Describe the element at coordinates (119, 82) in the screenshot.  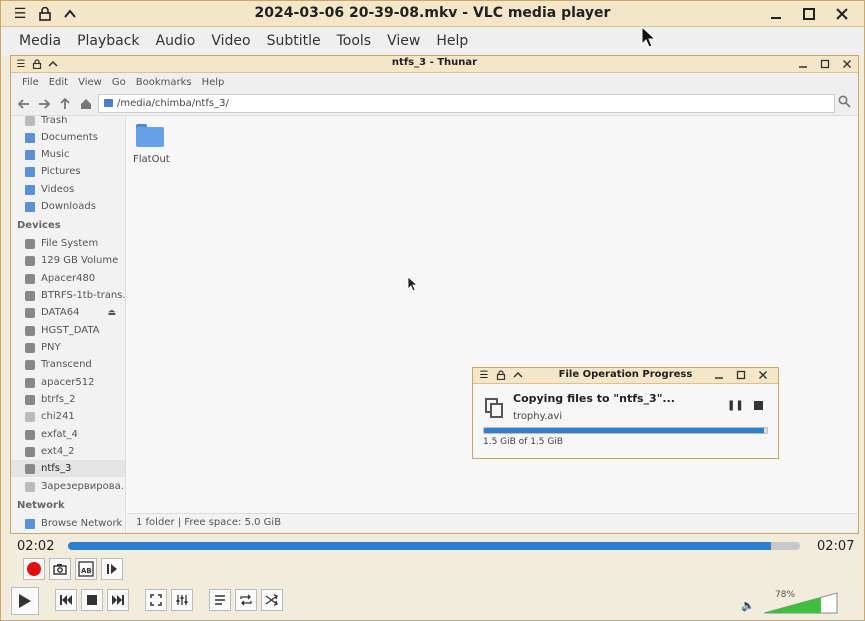
I see `thunar-menu-go: Go` at that location.